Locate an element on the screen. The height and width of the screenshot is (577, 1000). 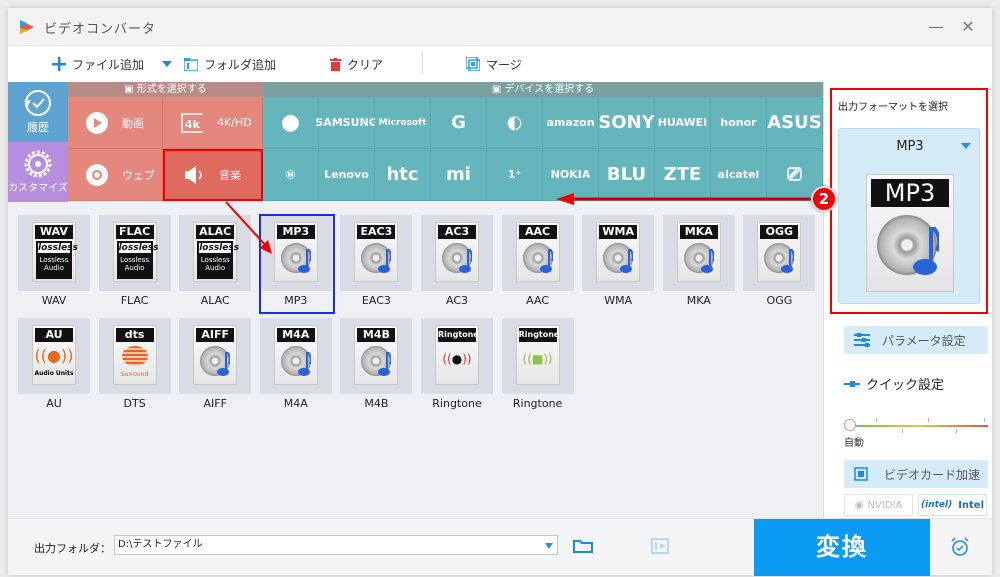
mp3-format-icon: MP3 is located at coordinates (910, 233).